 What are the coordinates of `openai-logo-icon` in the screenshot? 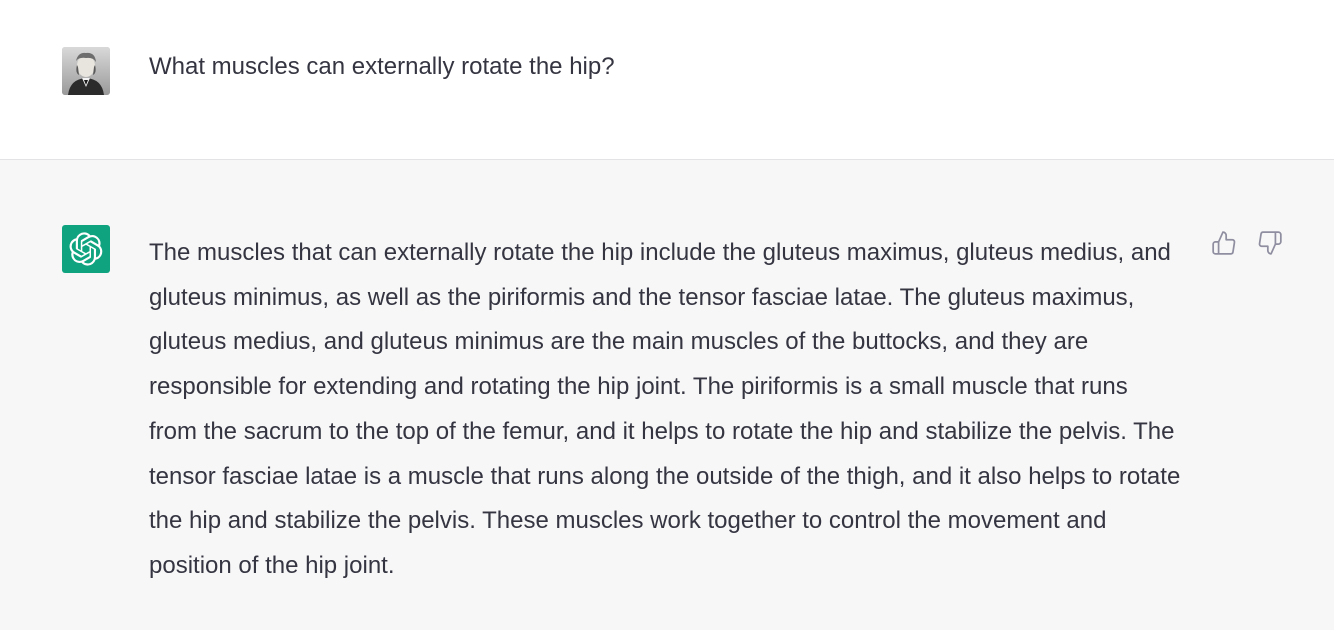 It's located at (86, 249).